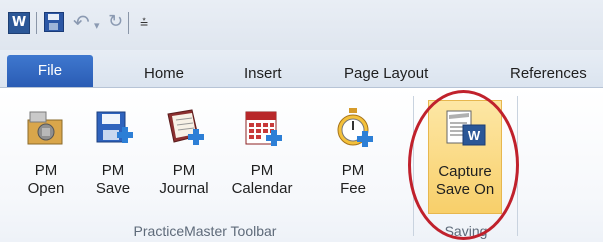 The height and width of the screenshot is (242, 603). What do you see at coordinates (114, 127) in the screenshot?
I see `save-plus-icon` at bounding box center [114, 127].